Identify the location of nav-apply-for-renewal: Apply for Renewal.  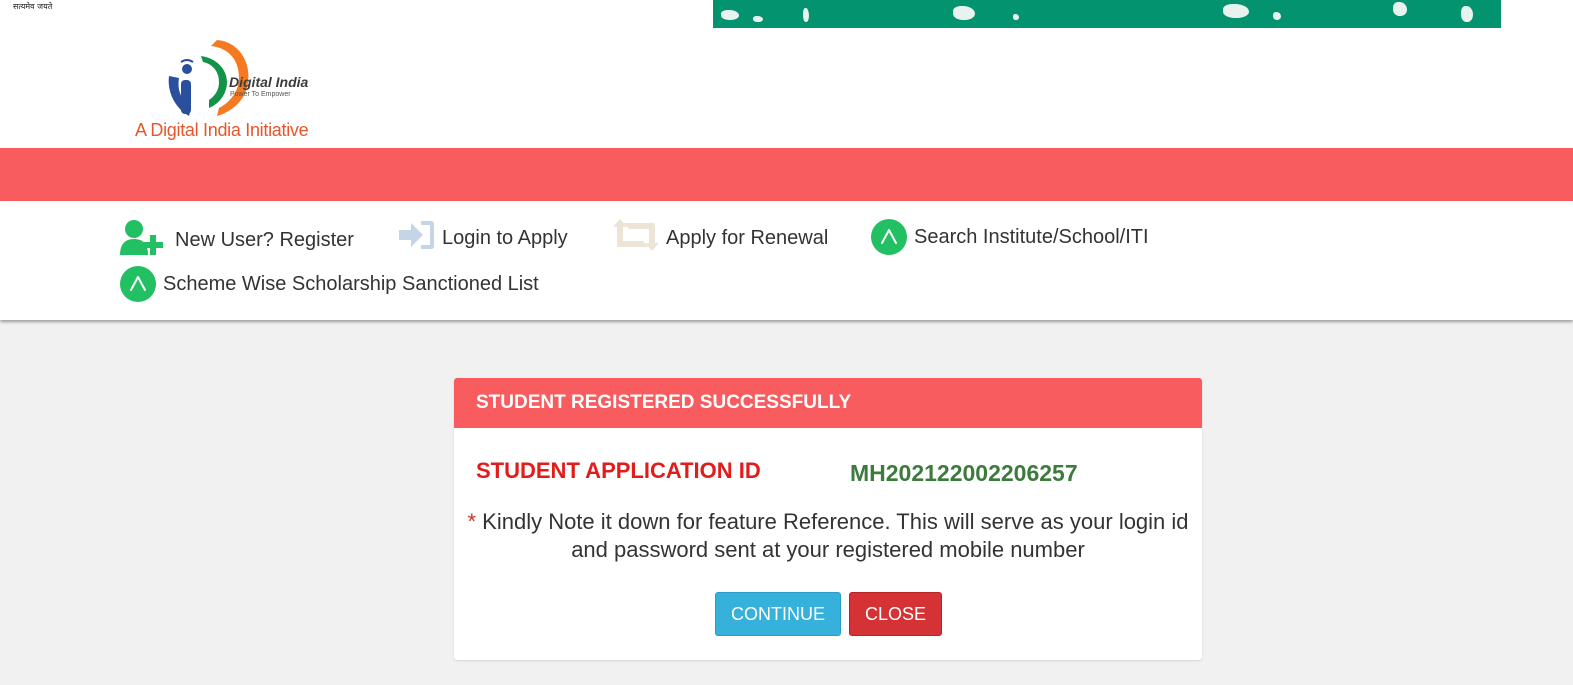
(720, 238).